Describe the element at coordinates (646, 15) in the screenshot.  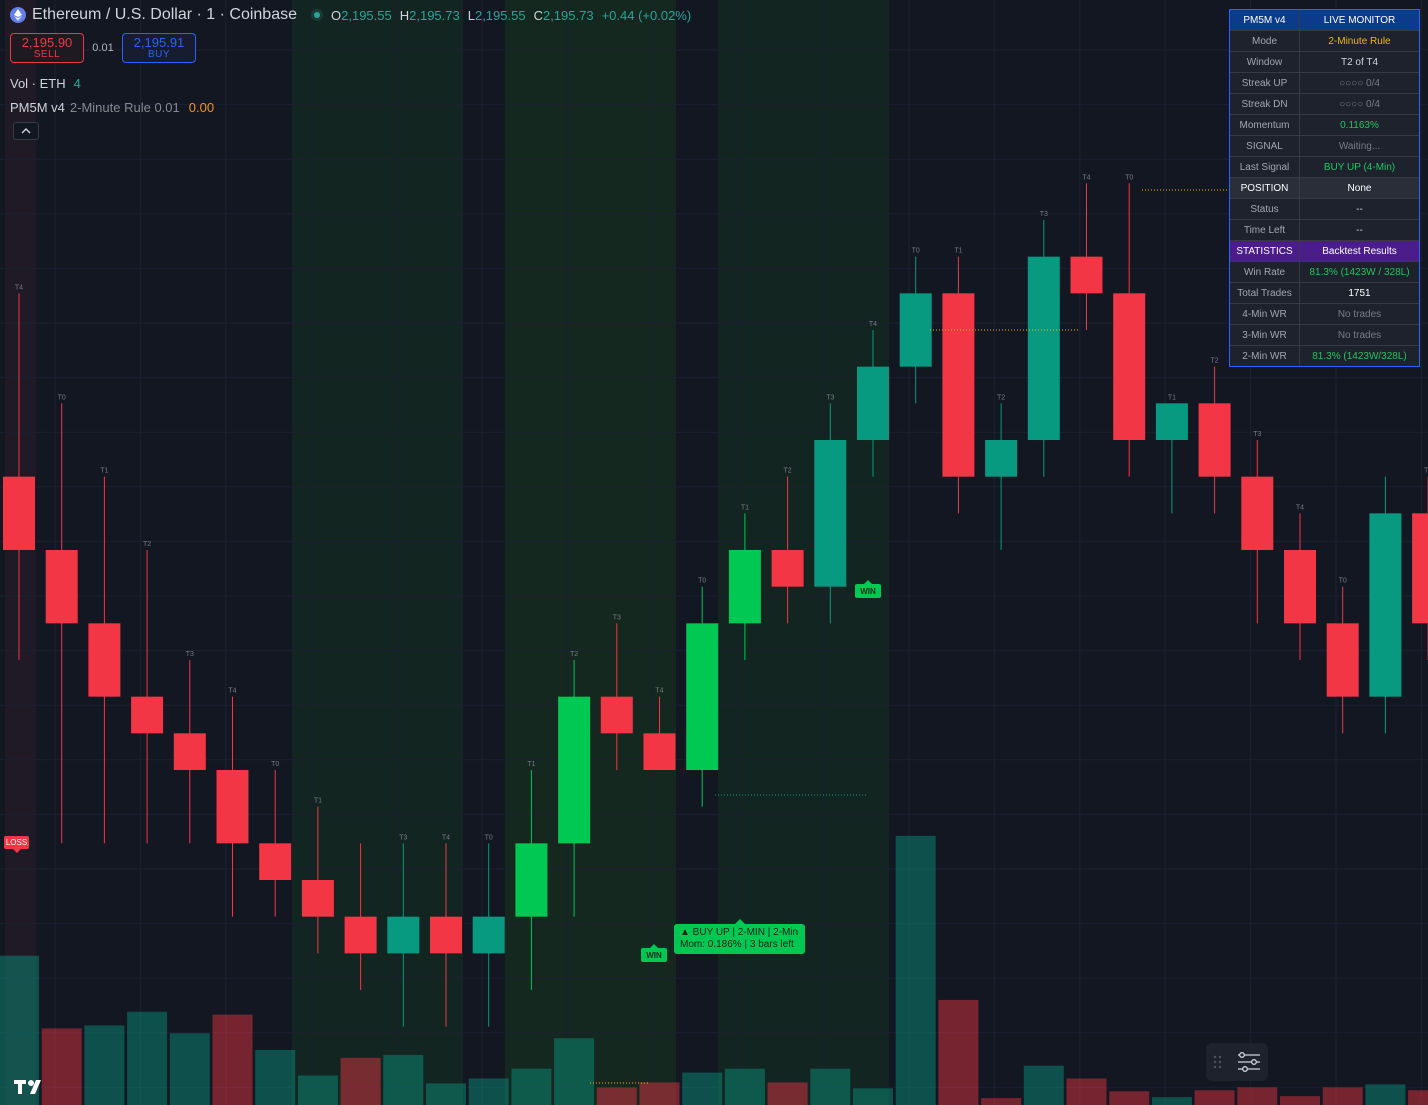
I see `change-value: +0.44 (+0.02%)` at that location.